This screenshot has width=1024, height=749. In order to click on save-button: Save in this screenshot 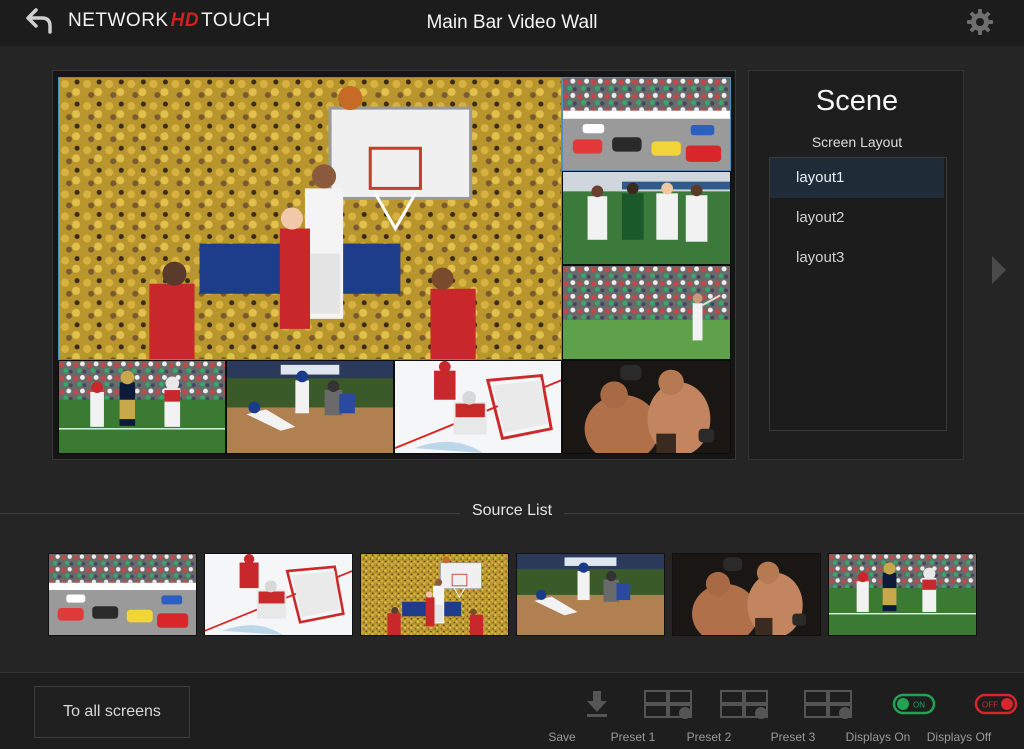, I will do `click(567, 717)`.